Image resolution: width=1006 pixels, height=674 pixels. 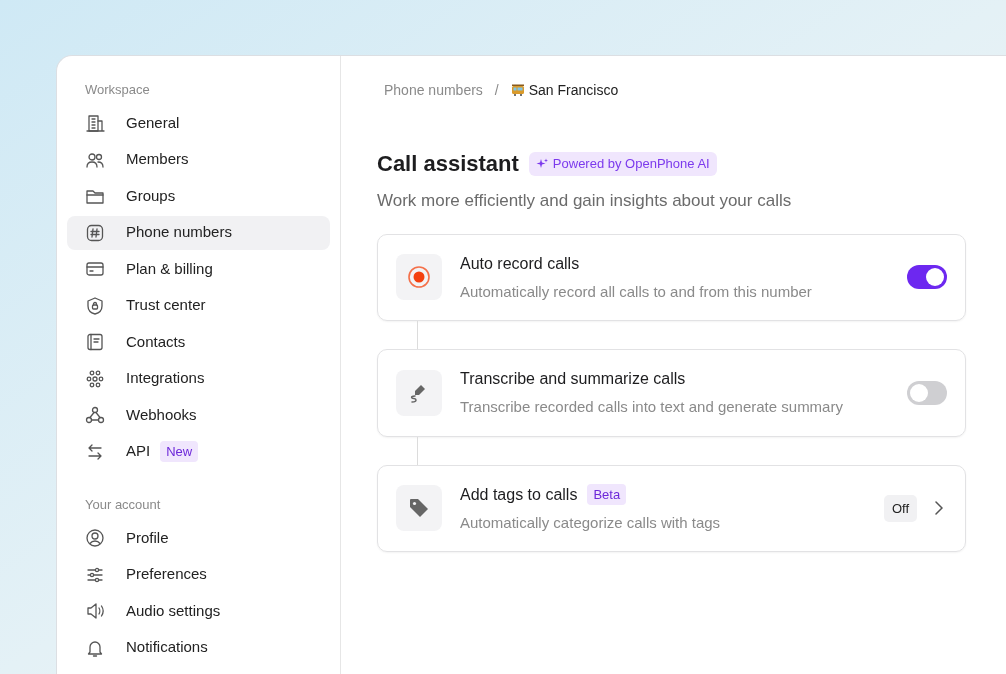 I want to click on setting-title: Add tags to calls, so click(x=519, y=494).